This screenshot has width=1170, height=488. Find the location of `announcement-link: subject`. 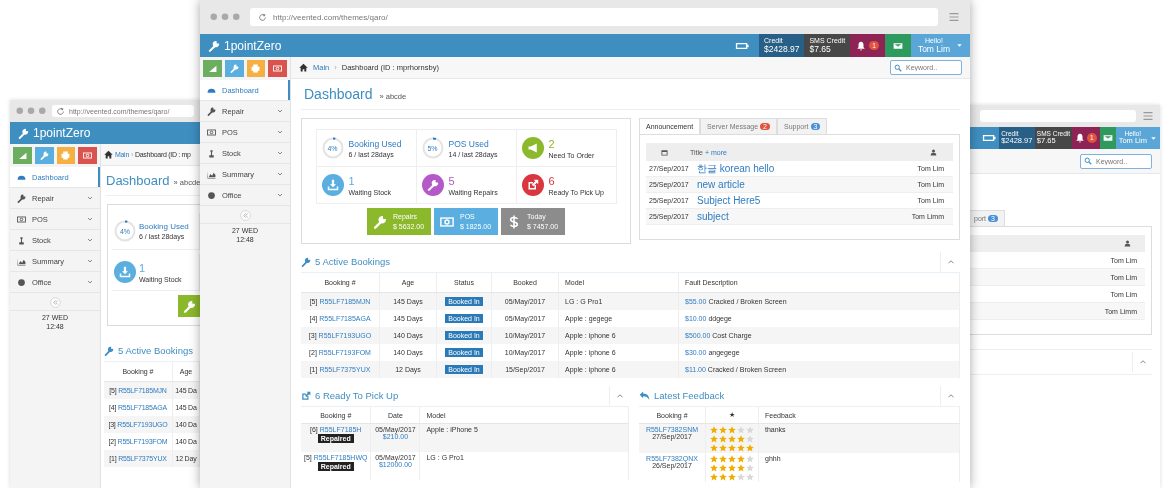

announcement-link: subject is located at coordinates (793, 216).